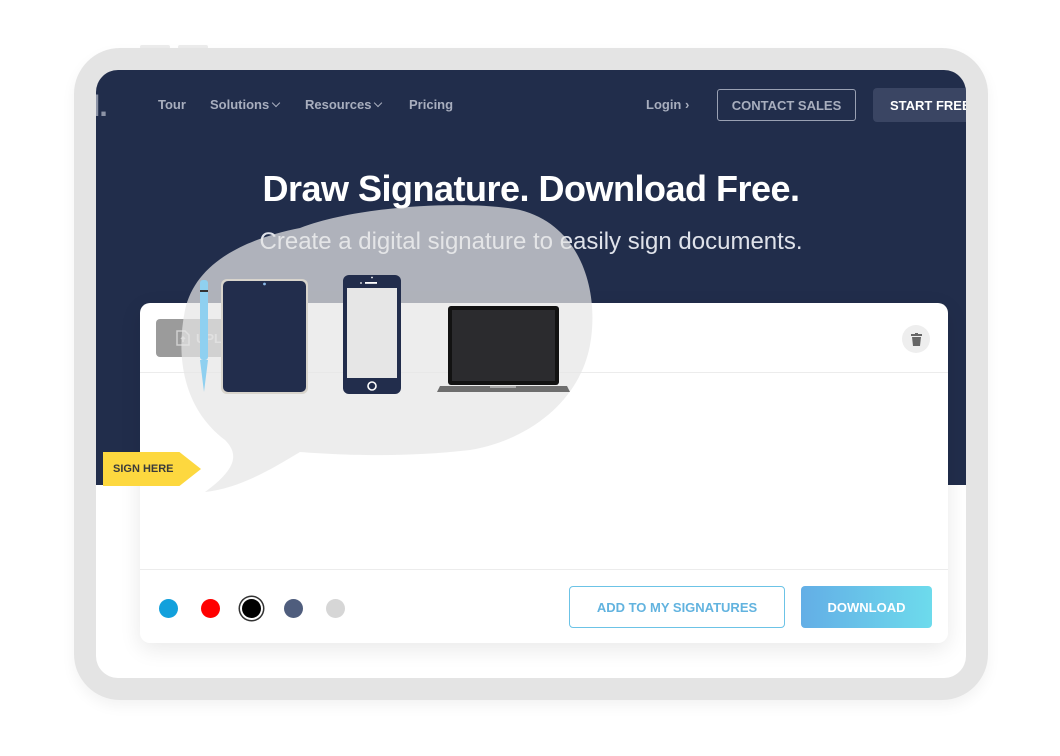 The height and width of the screenshot is (756, 1060). Describe the element at coordinates (293, 608) in the screenshot. I see `color-swatch-slate` at that location.